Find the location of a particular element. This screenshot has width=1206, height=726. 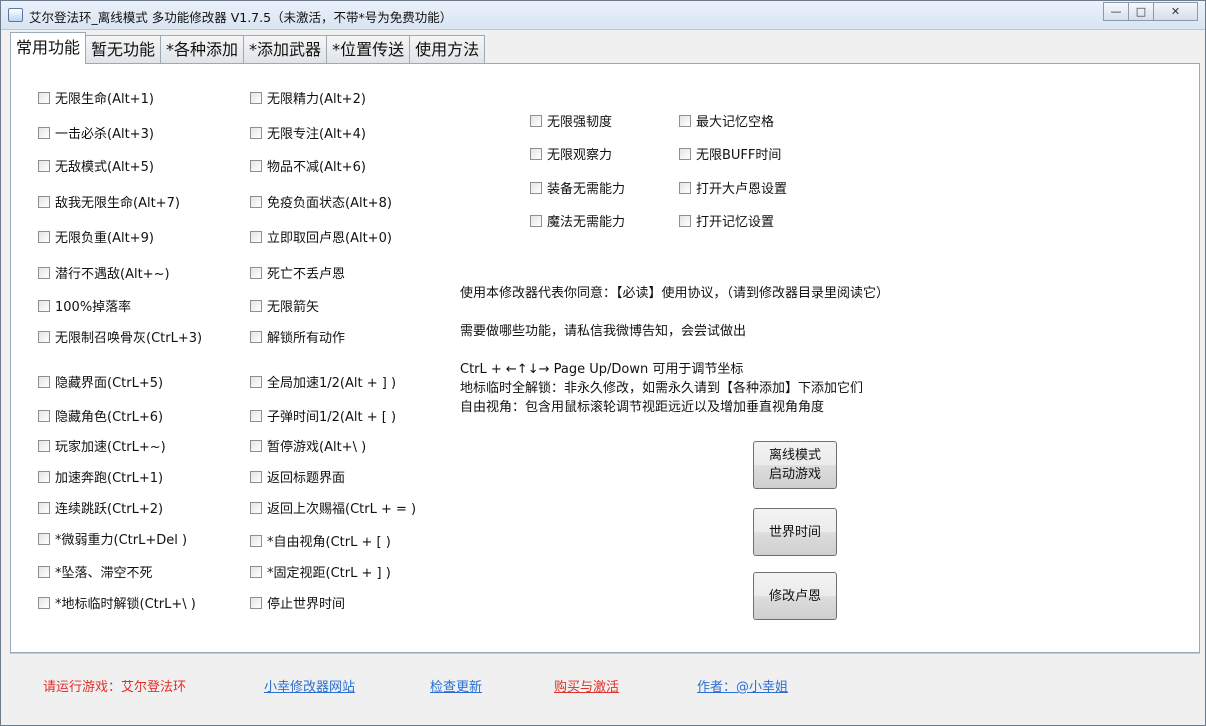

cheat-checkbox: 无限负重(Alt+9) is located at coordinates (96, 236).